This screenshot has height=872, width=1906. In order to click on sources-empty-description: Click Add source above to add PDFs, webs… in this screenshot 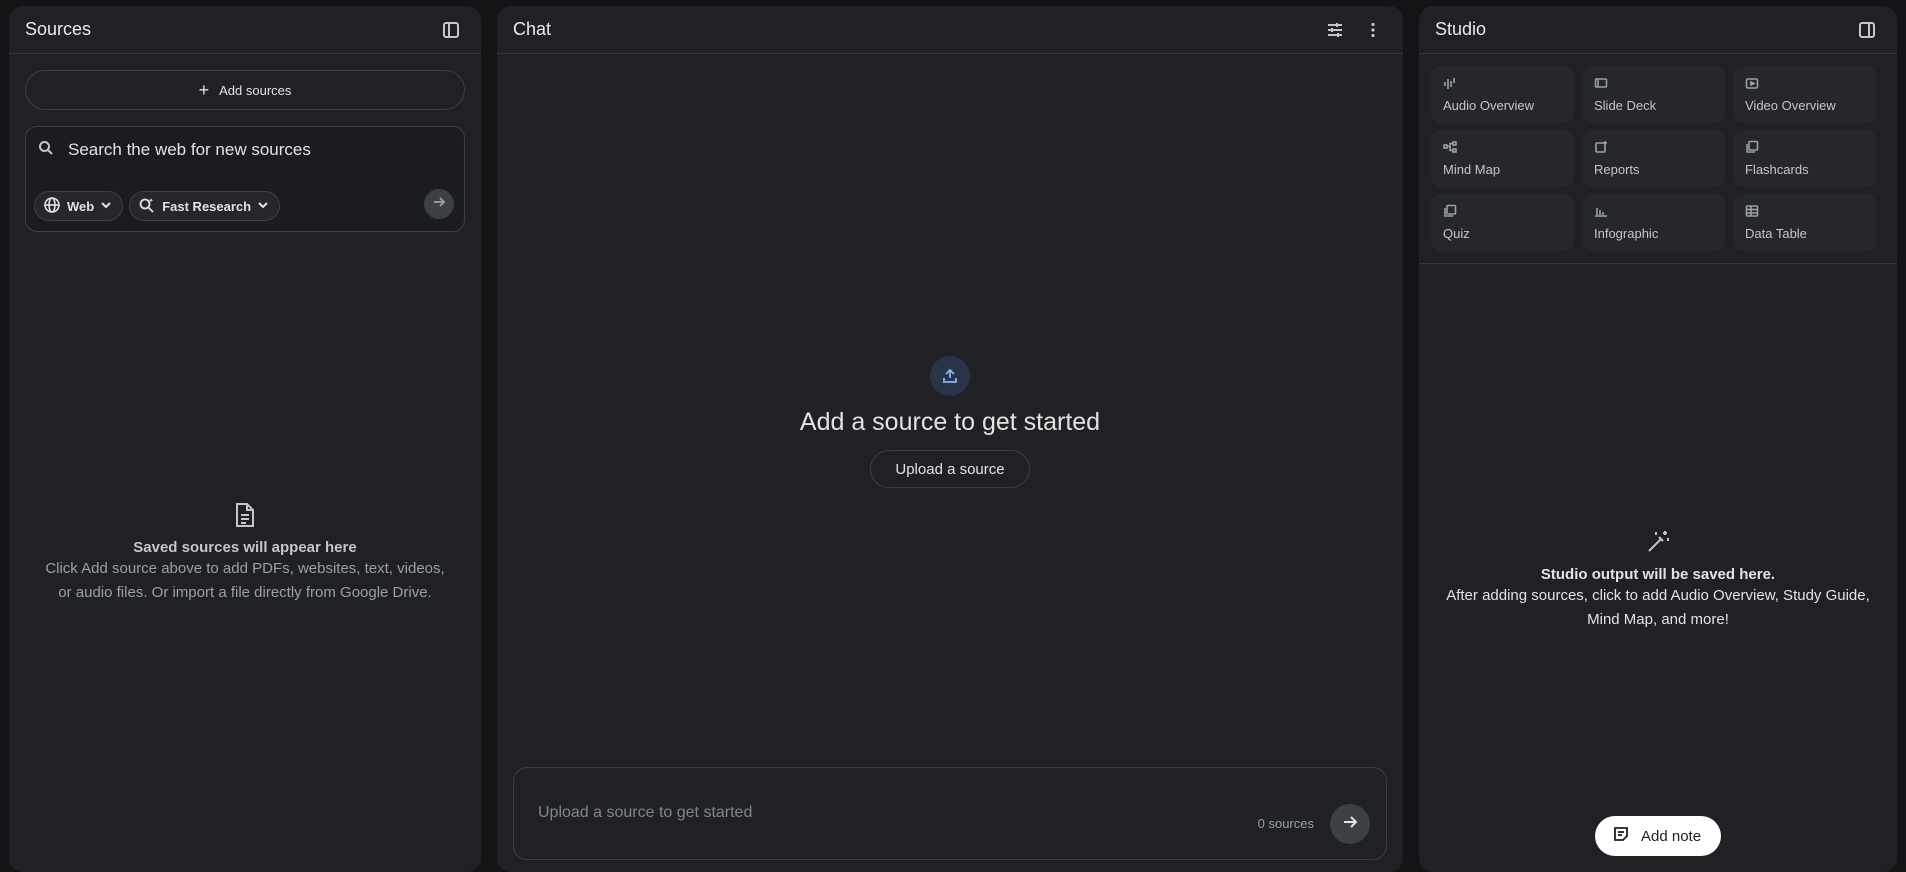, I will do `click(245, 580)`.